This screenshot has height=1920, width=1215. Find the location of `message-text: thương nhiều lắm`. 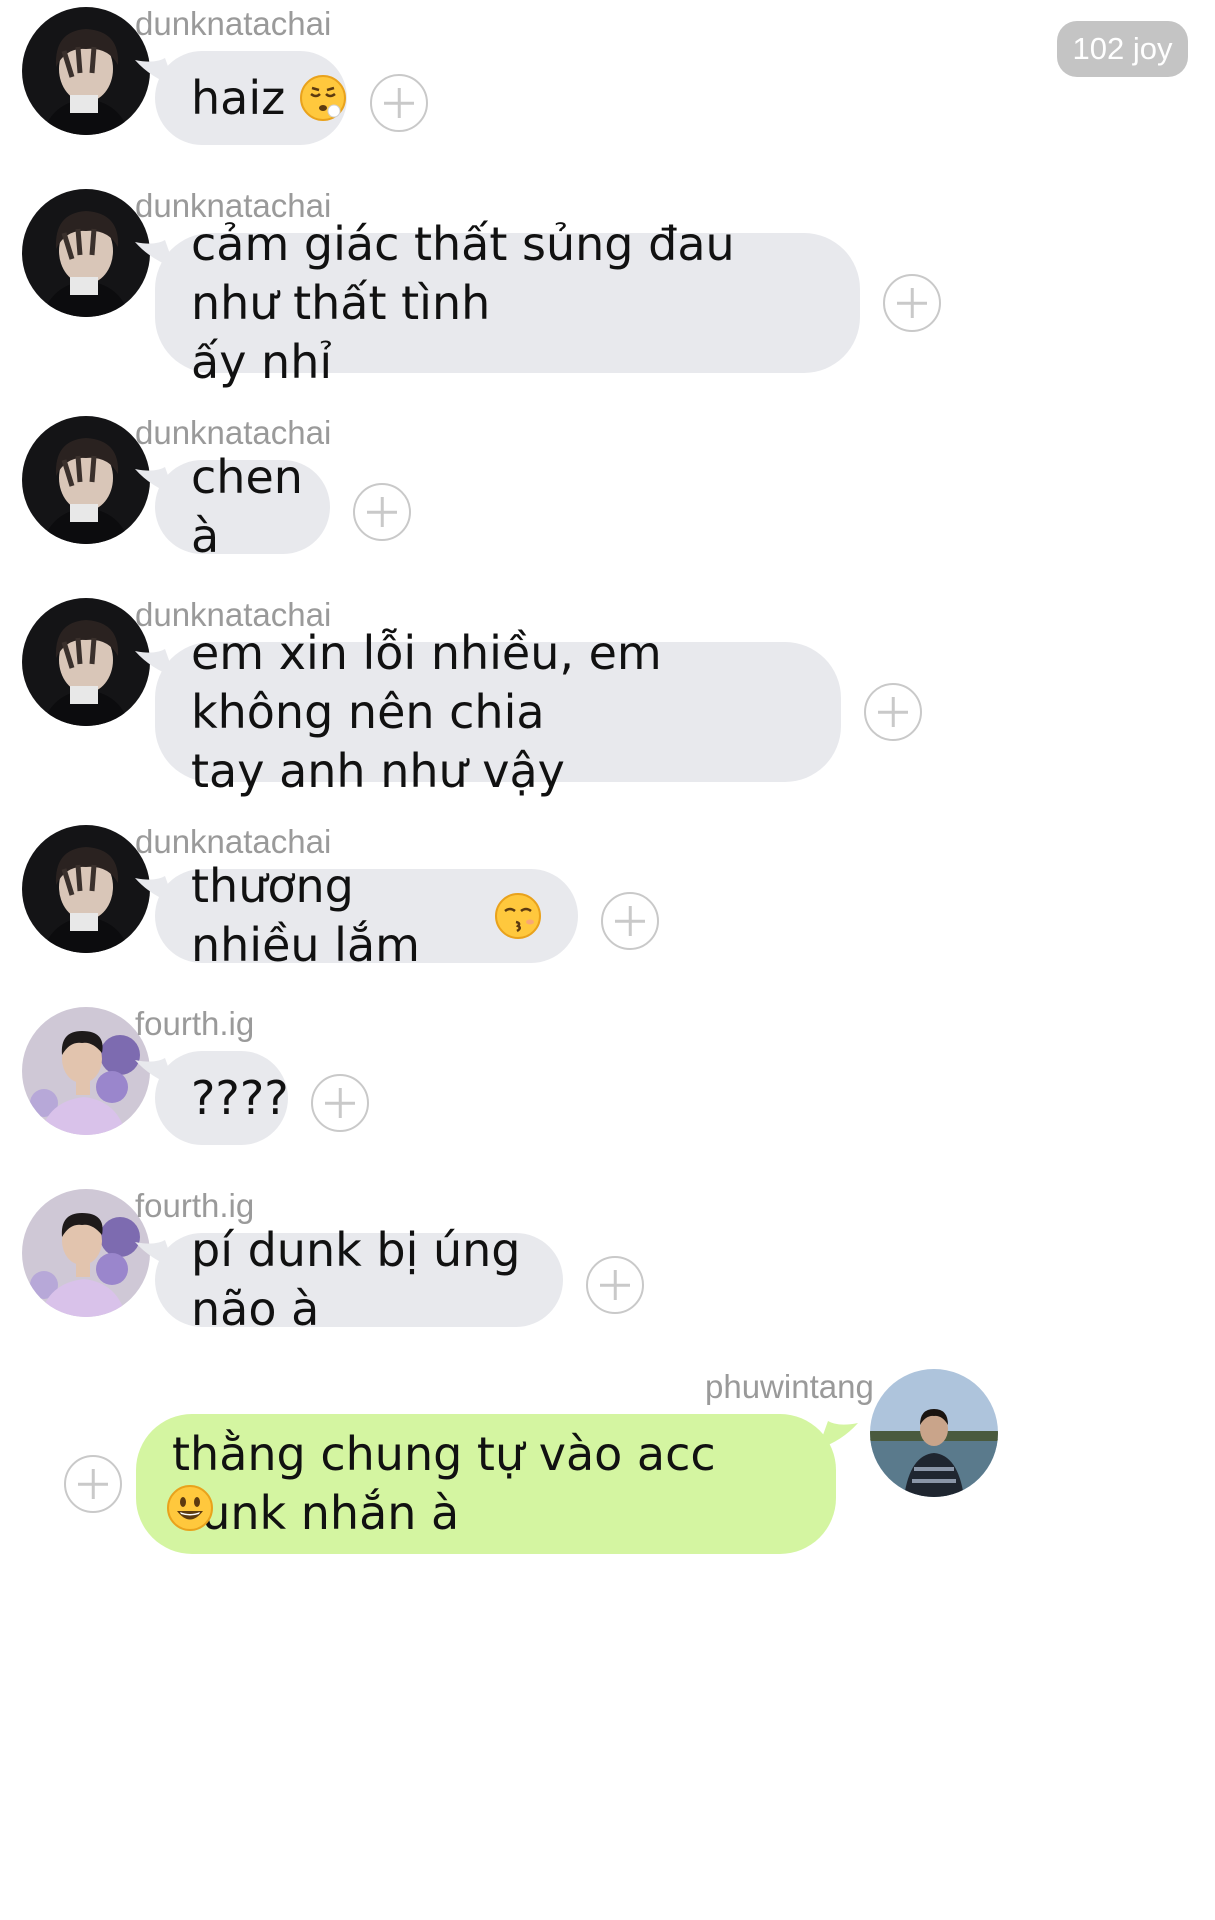

message-text: thương nhiều lắm is located at coordinates (305, 915).